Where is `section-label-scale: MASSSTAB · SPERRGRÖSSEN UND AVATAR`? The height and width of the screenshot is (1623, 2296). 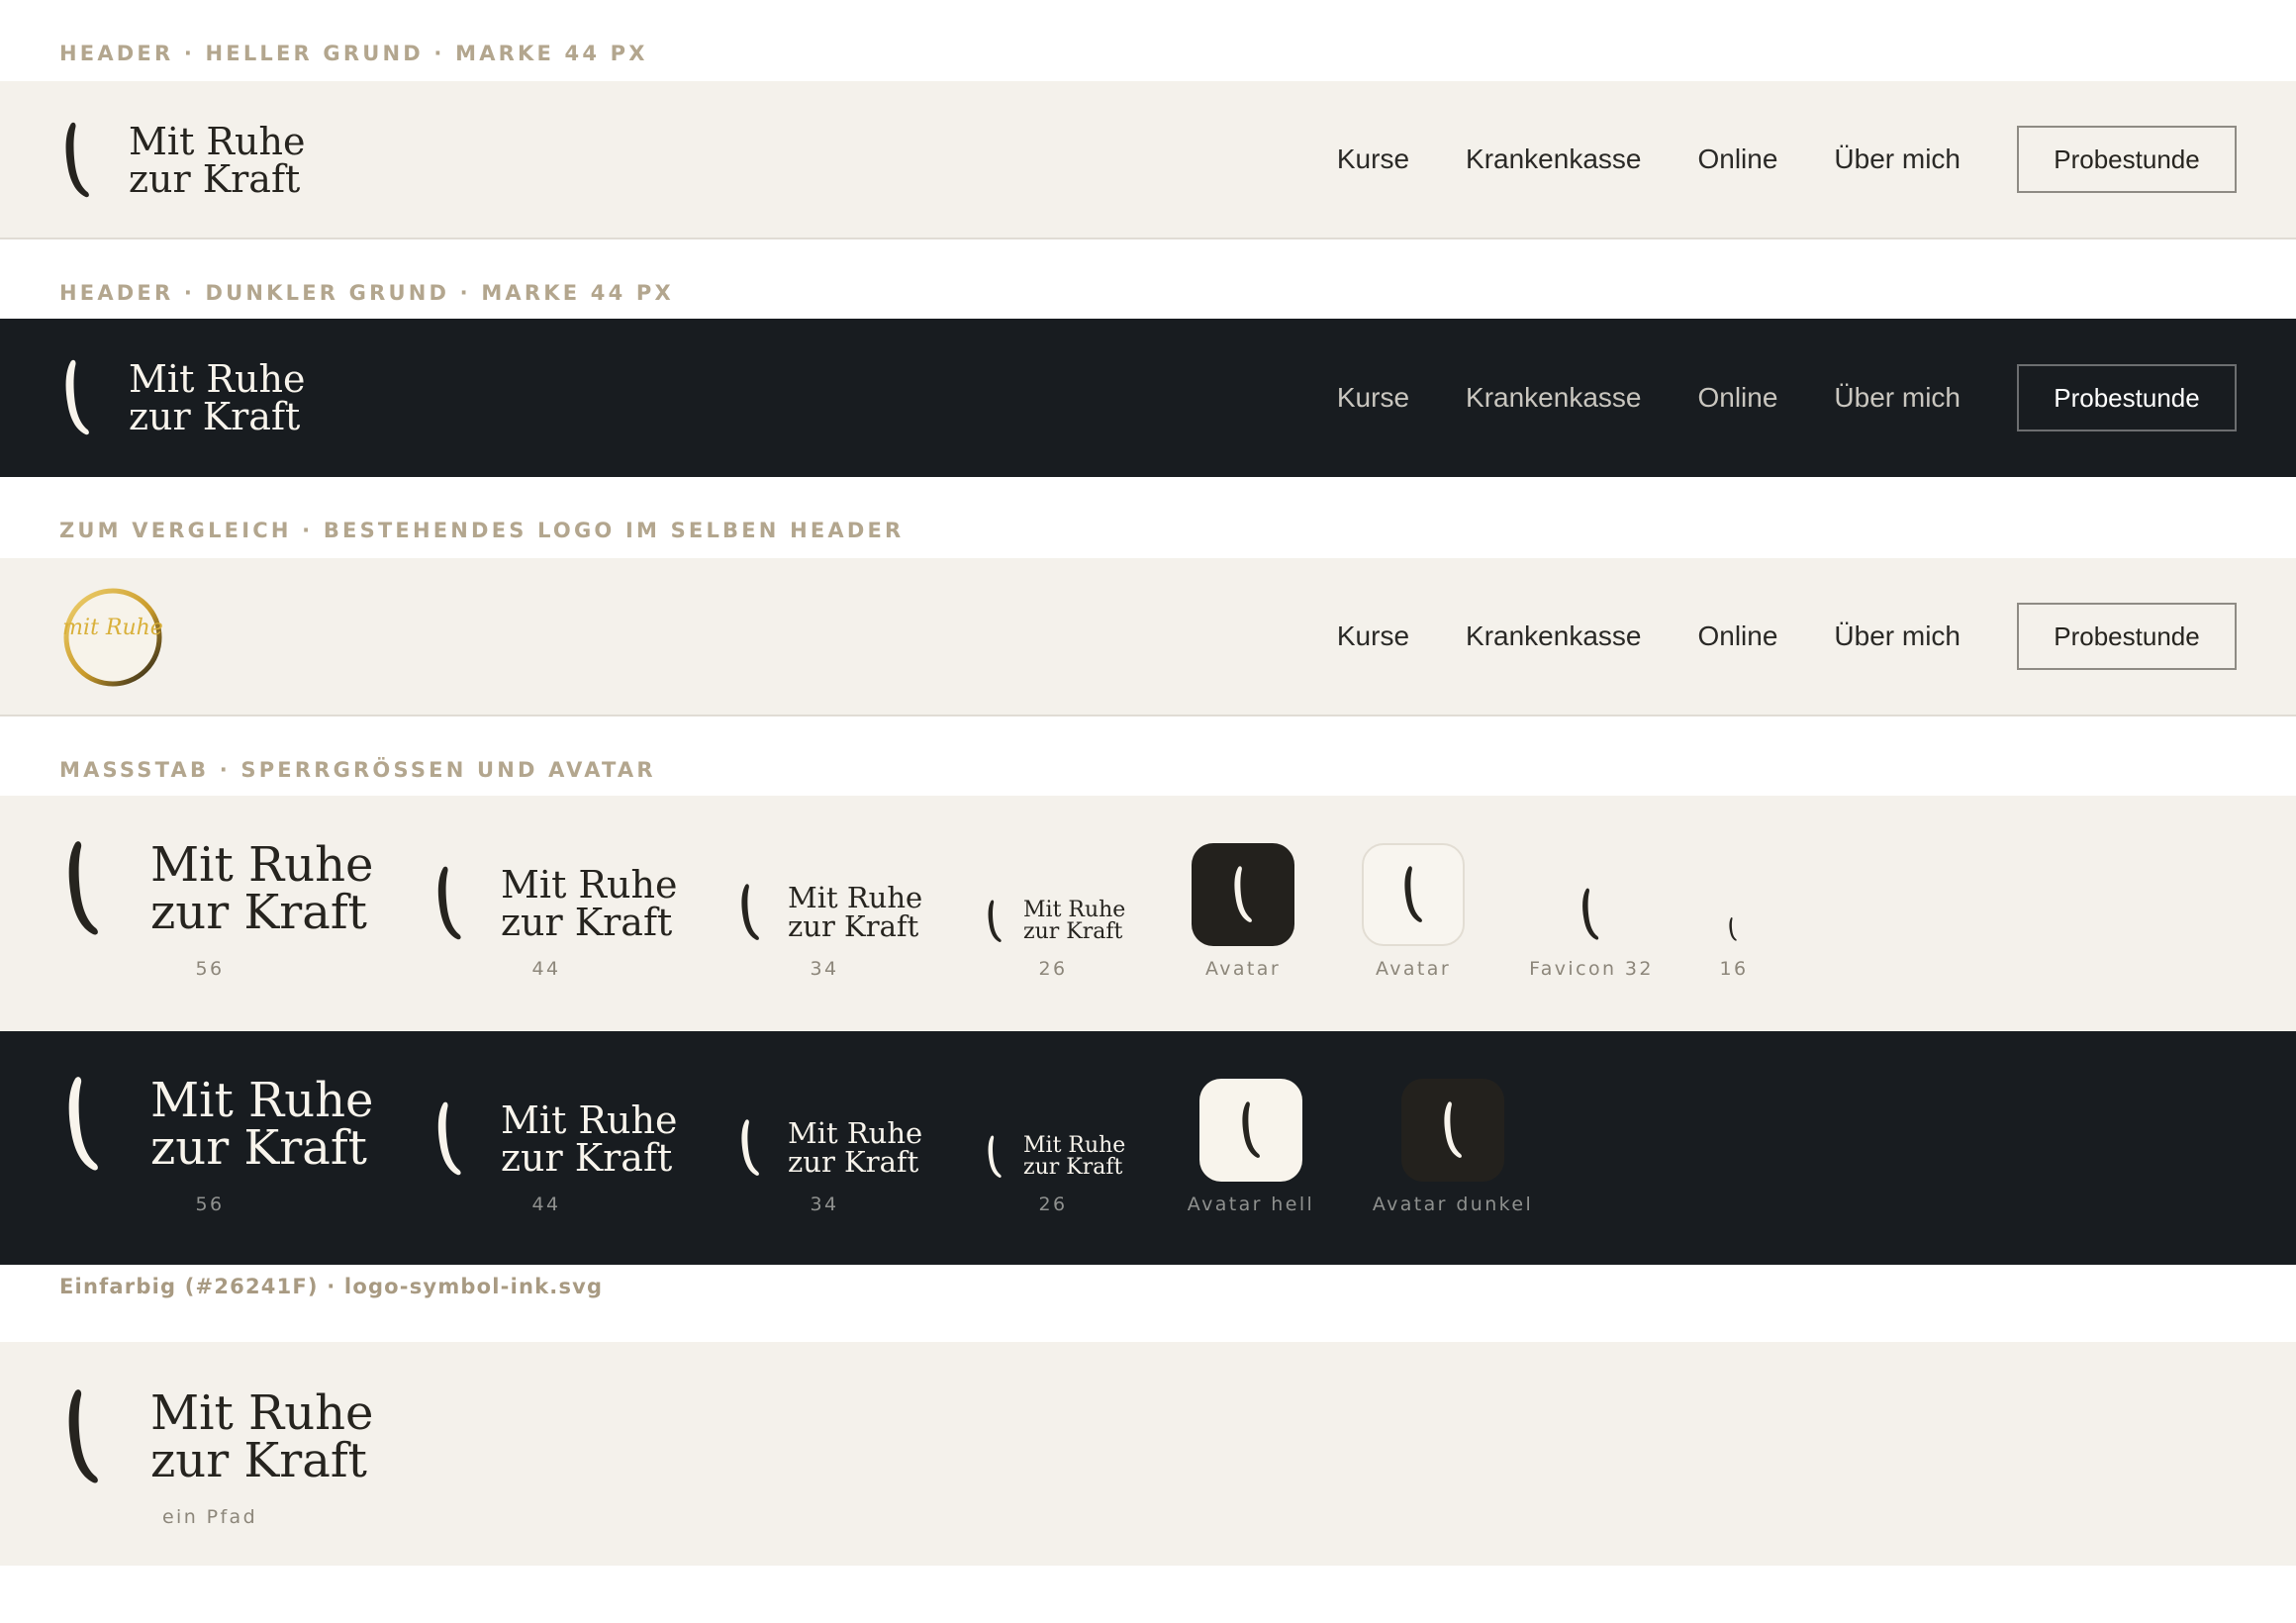
section-label-scale: MASSSTAB · SPERRGRÖSSEN UND AVATAR is located at coordinates (357, 770).